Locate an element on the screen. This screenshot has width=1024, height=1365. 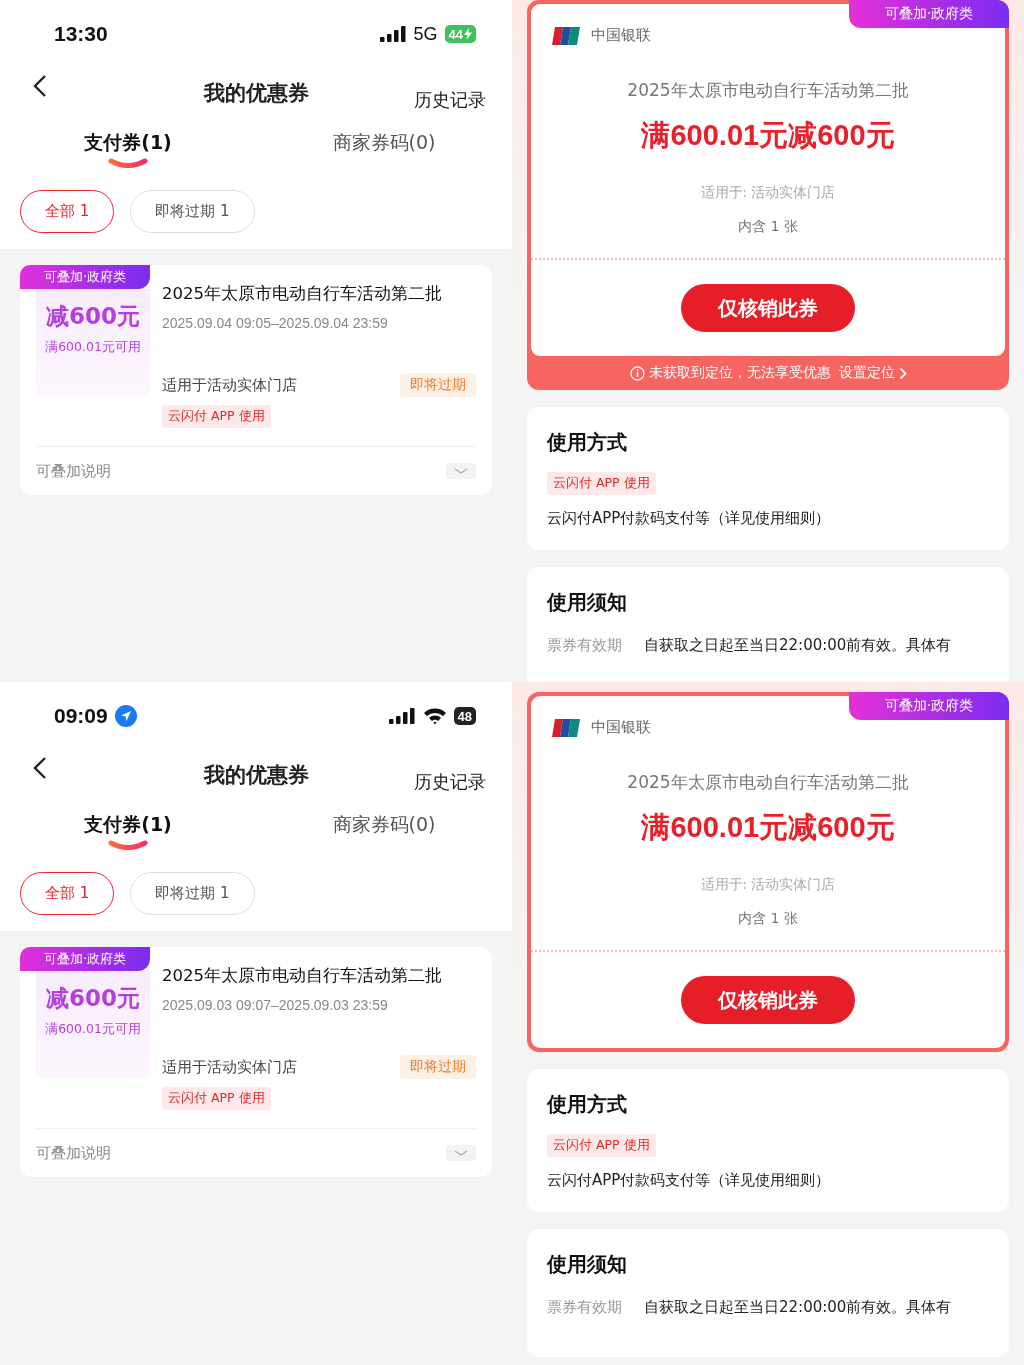
status-time: 13:30 is located at coordinates (81, 34).